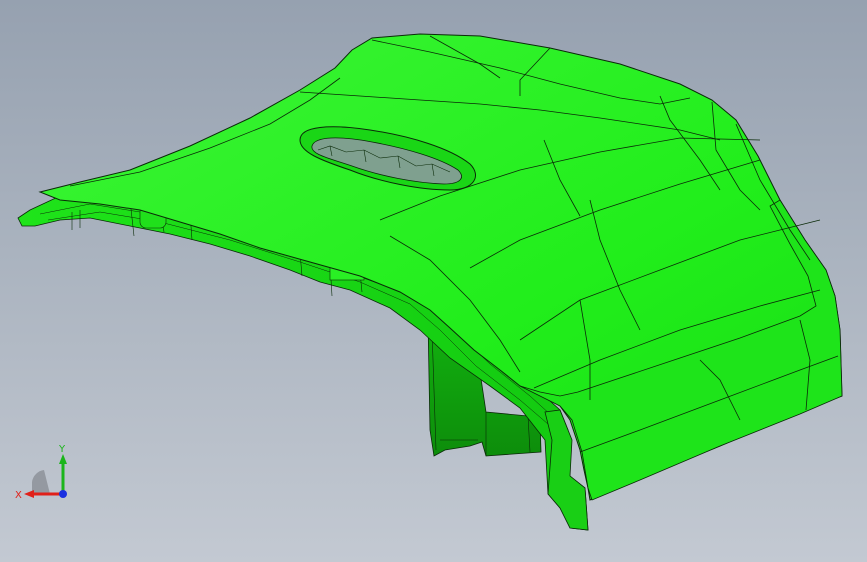 The image size is (867, 562). Describe the element at coordinates (18, 495) in the screenshot. I see `x-axis-label: X` at that location.